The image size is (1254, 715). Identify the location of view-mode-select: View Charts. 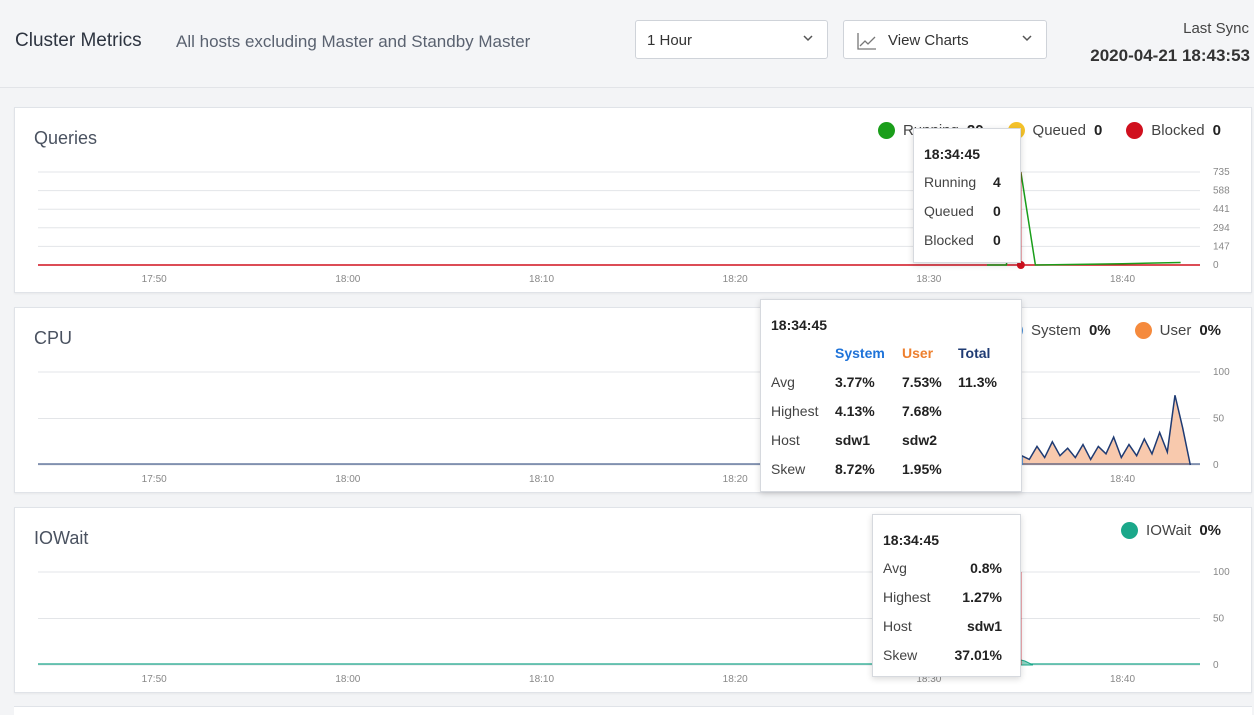
(945, 39).